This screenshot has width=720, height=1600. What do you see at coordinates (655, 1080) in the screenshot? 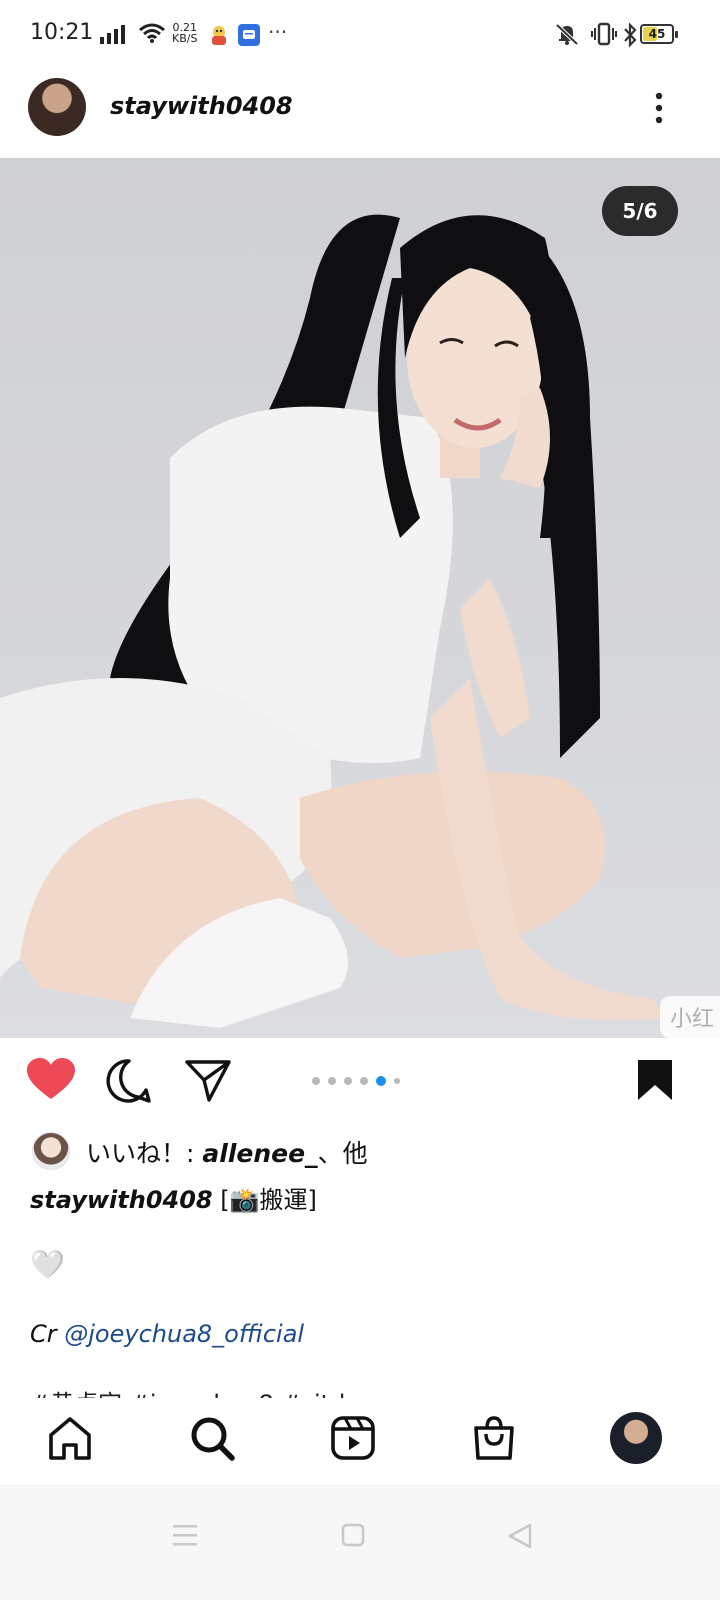
I see `saved-bookmark-icon` at bounding box center [655, 1080].